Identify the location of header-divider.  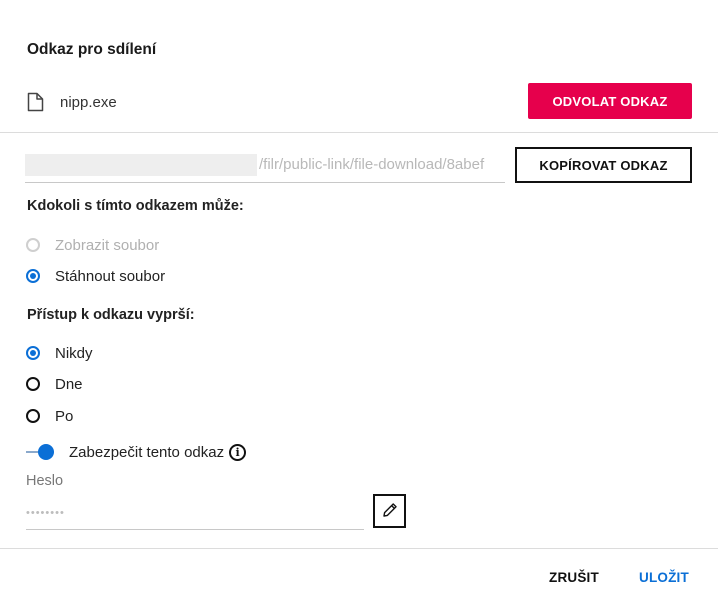
(359, 132).